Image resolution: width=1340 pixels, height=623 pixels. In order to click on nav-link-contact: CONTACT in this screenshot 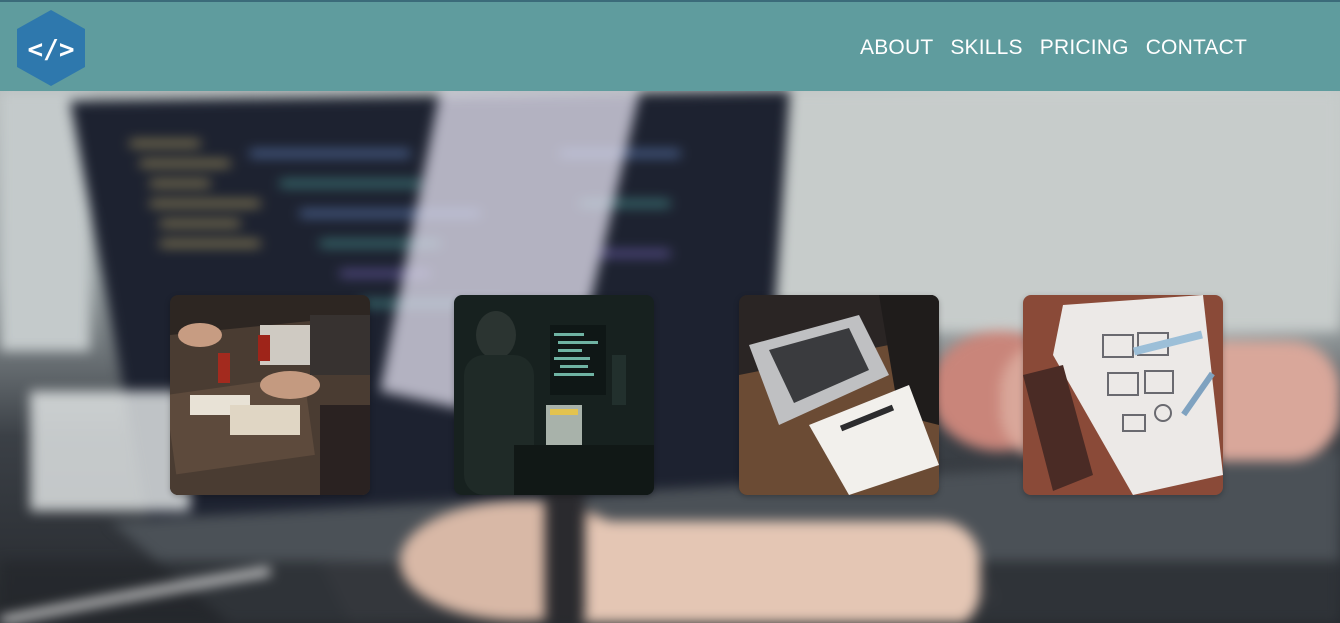, I will do `click(1196, 48)`.